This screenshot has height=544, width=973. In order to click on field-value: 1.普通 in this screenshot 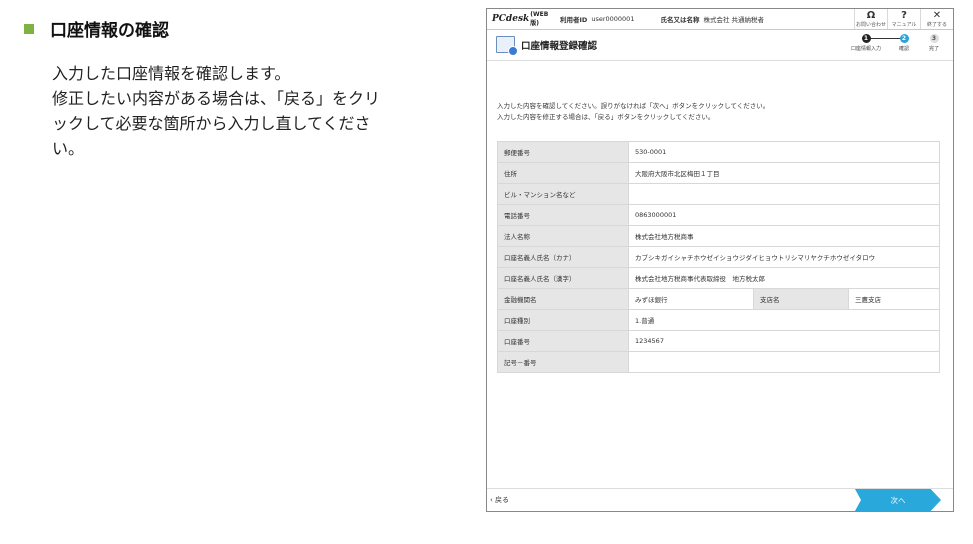, I will do `click(784, 320)`.